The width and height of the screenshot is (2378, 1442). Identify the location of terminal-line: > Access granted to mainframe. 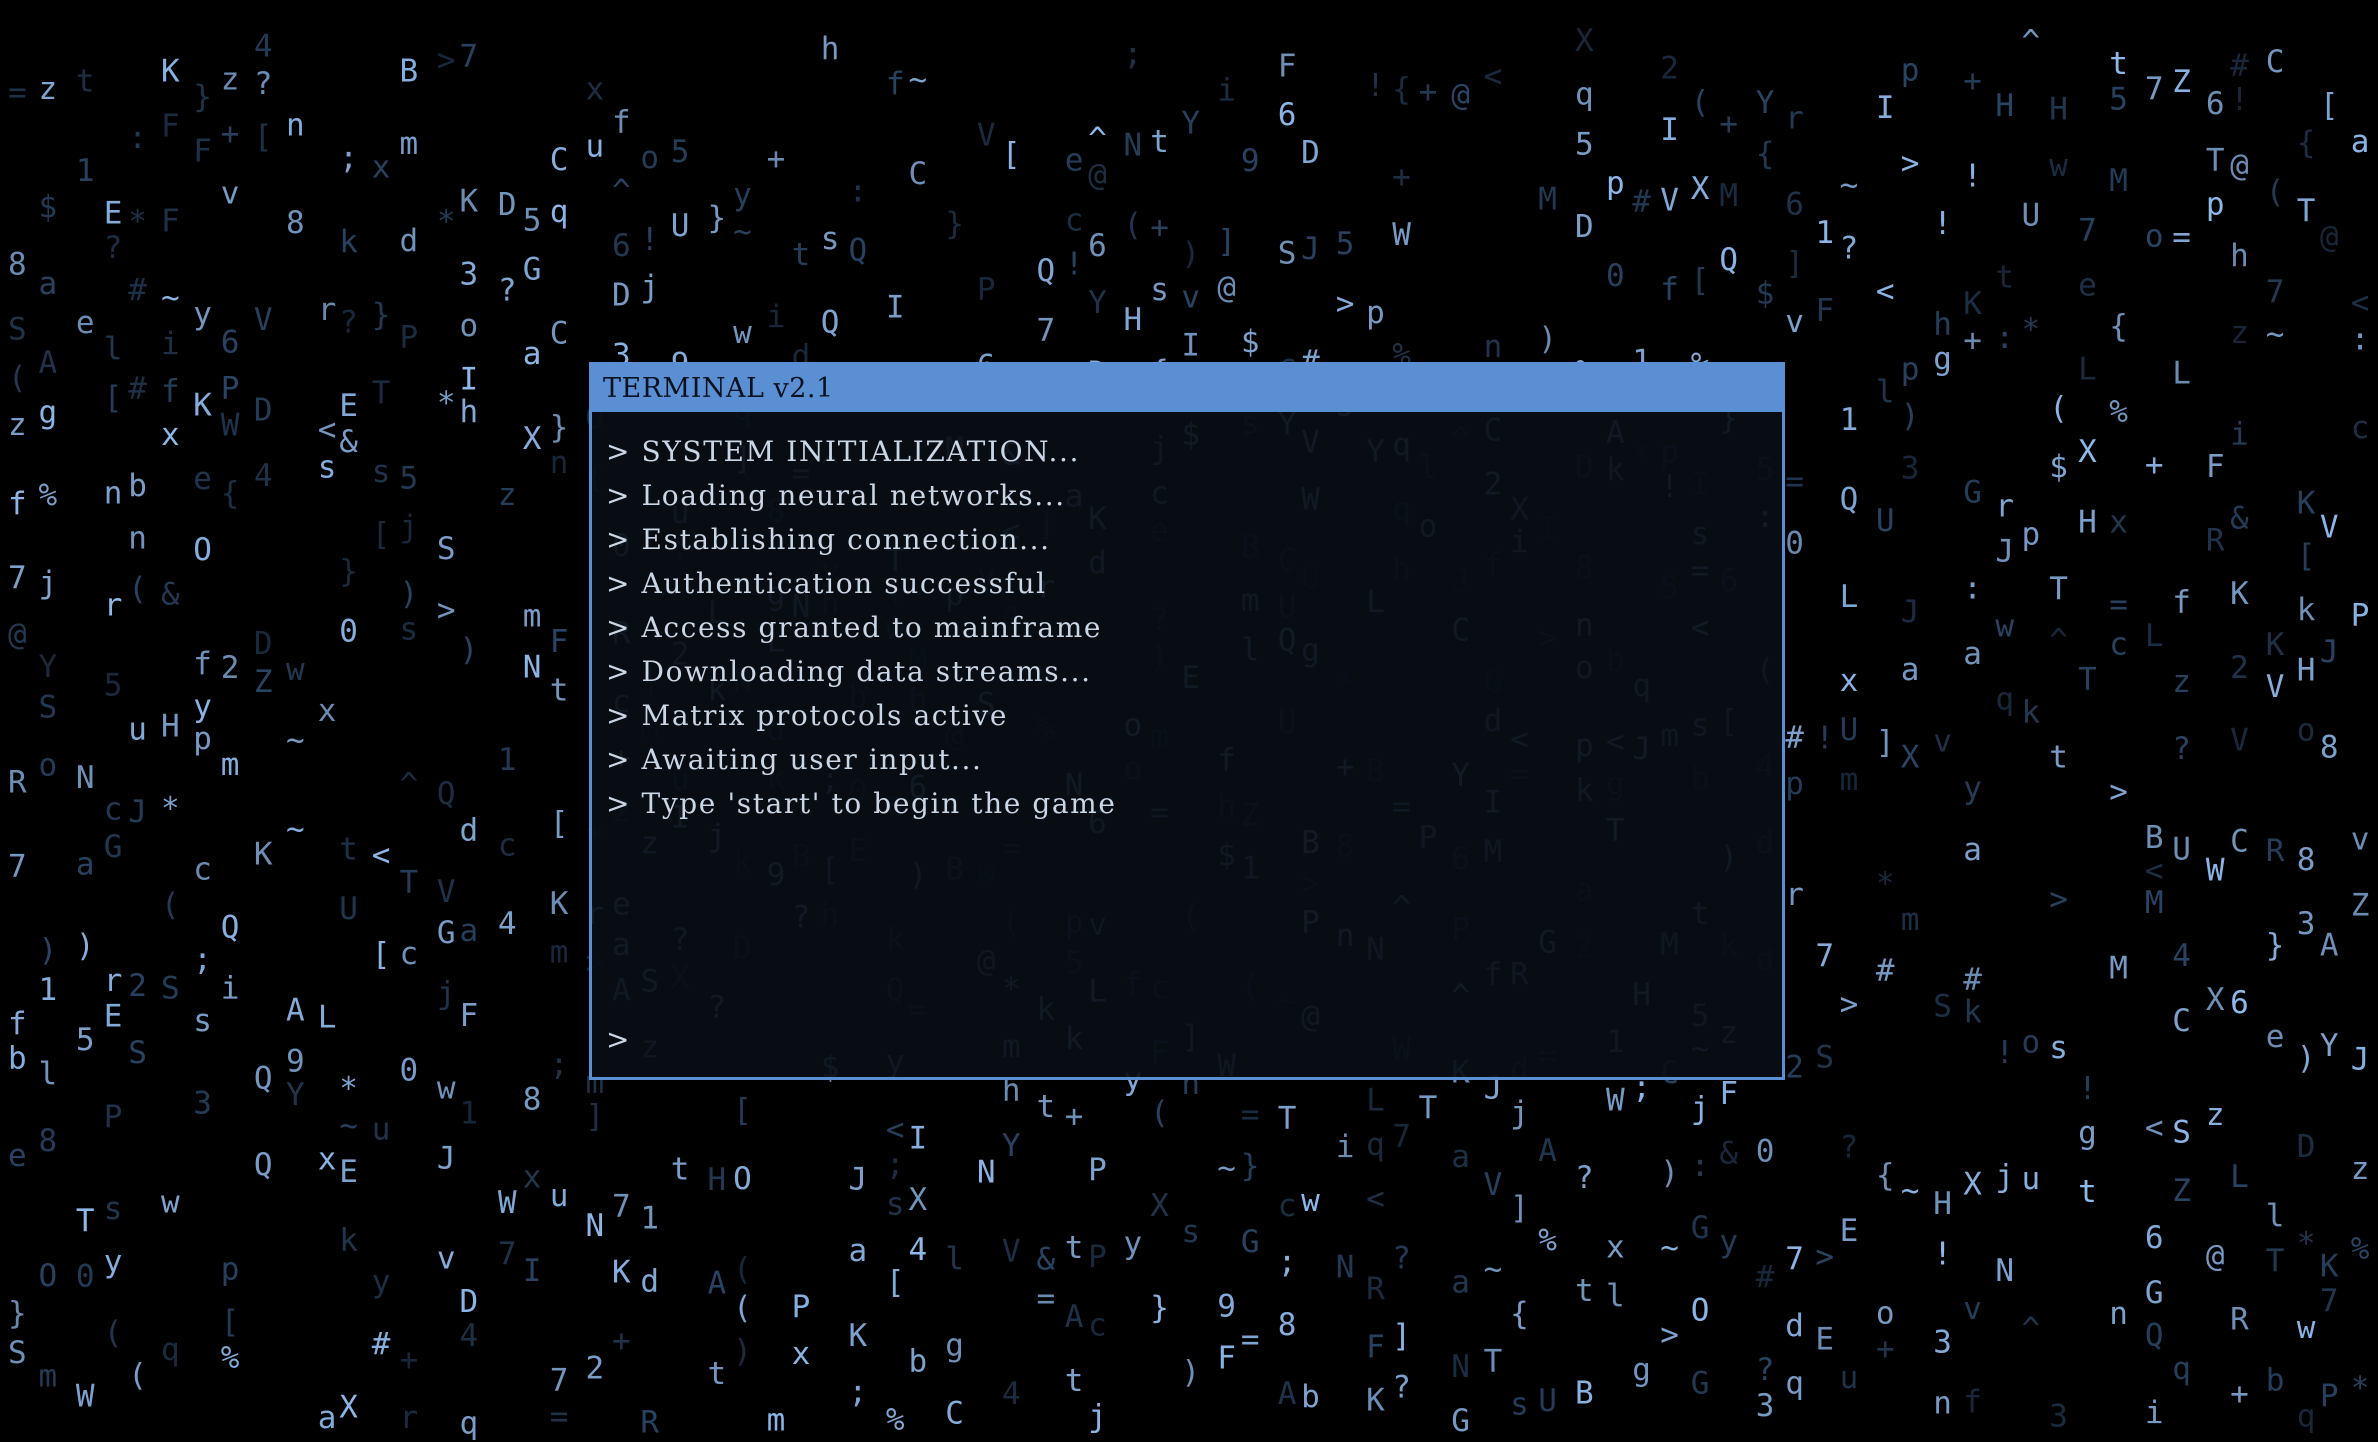
(854, 627).